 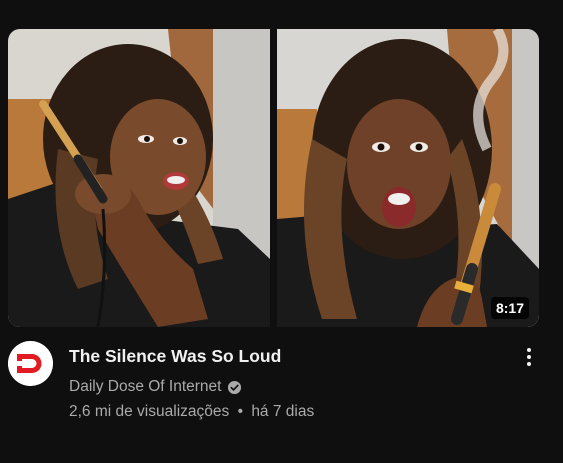 What do you see at coordinates (529, 350) in the screenshot?
I see `more-vert-icon` at bounding box center [529, 350].